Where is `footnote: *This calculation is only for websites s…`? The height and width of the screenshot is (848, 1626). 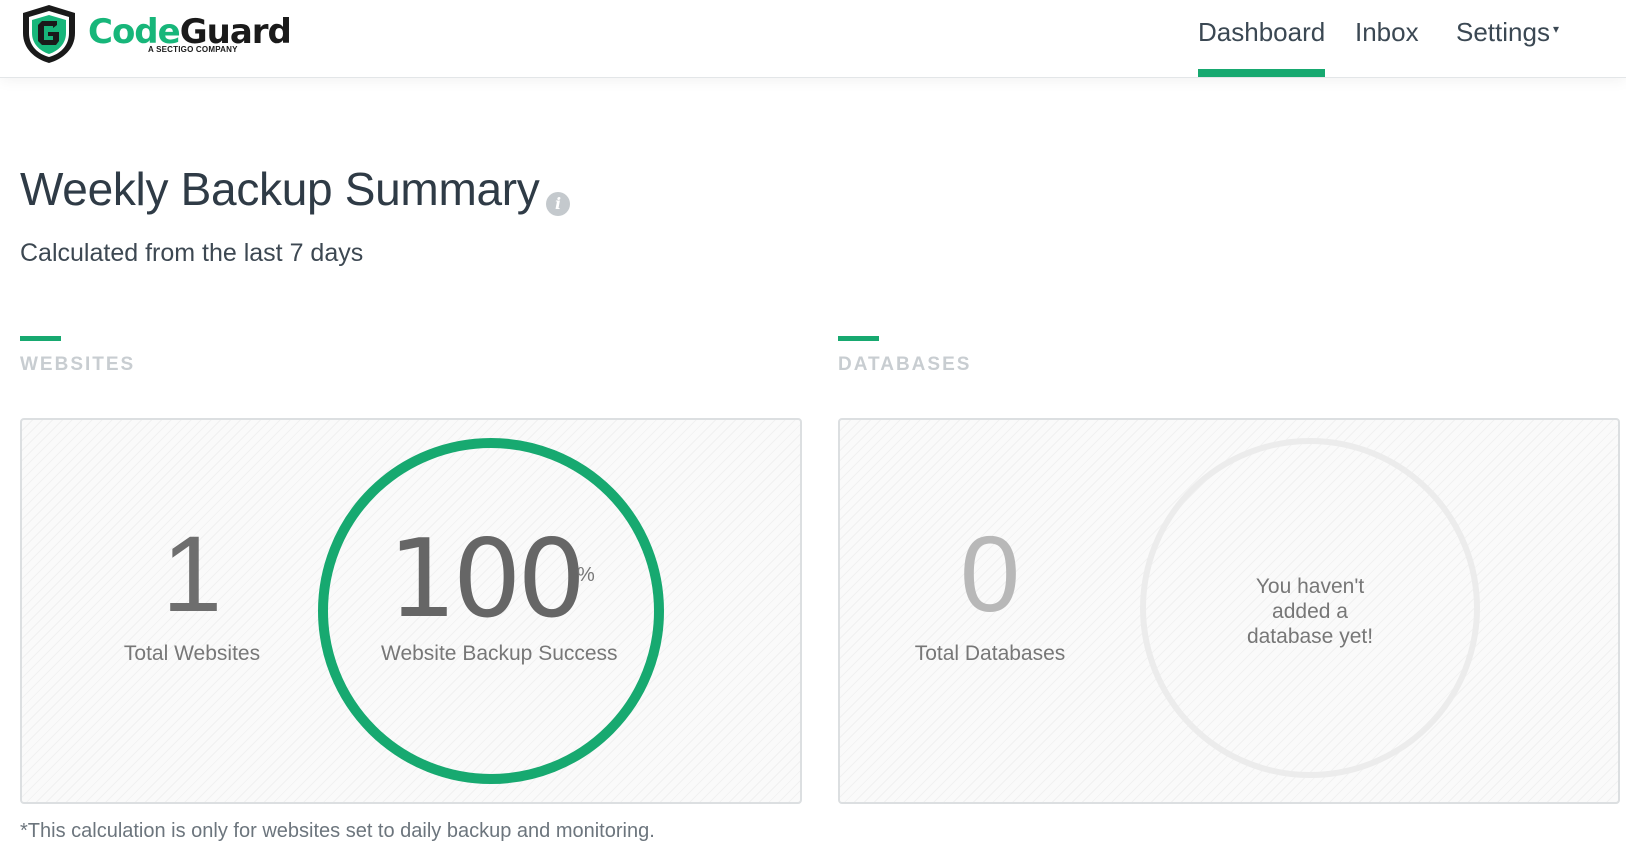 footnote: *This calculation is only for websites s… is located at coordinates (337, 831).